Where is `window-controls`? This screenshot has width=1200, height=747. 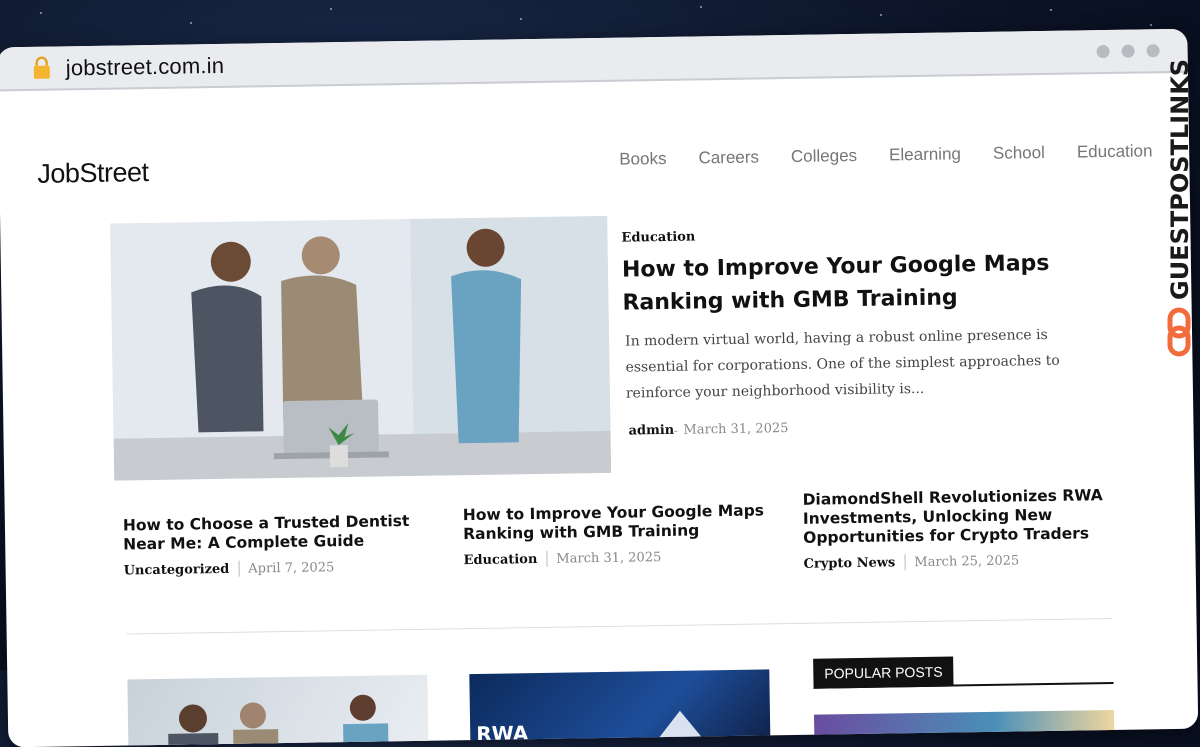 window-controls is located at coordinates (1128, 51).